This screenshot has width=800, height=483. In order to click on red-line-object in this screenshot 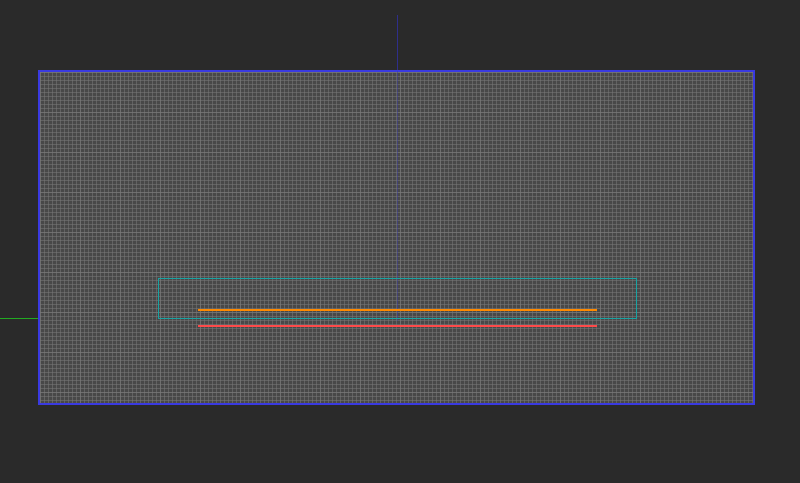, I will do `click(397, 326)`.